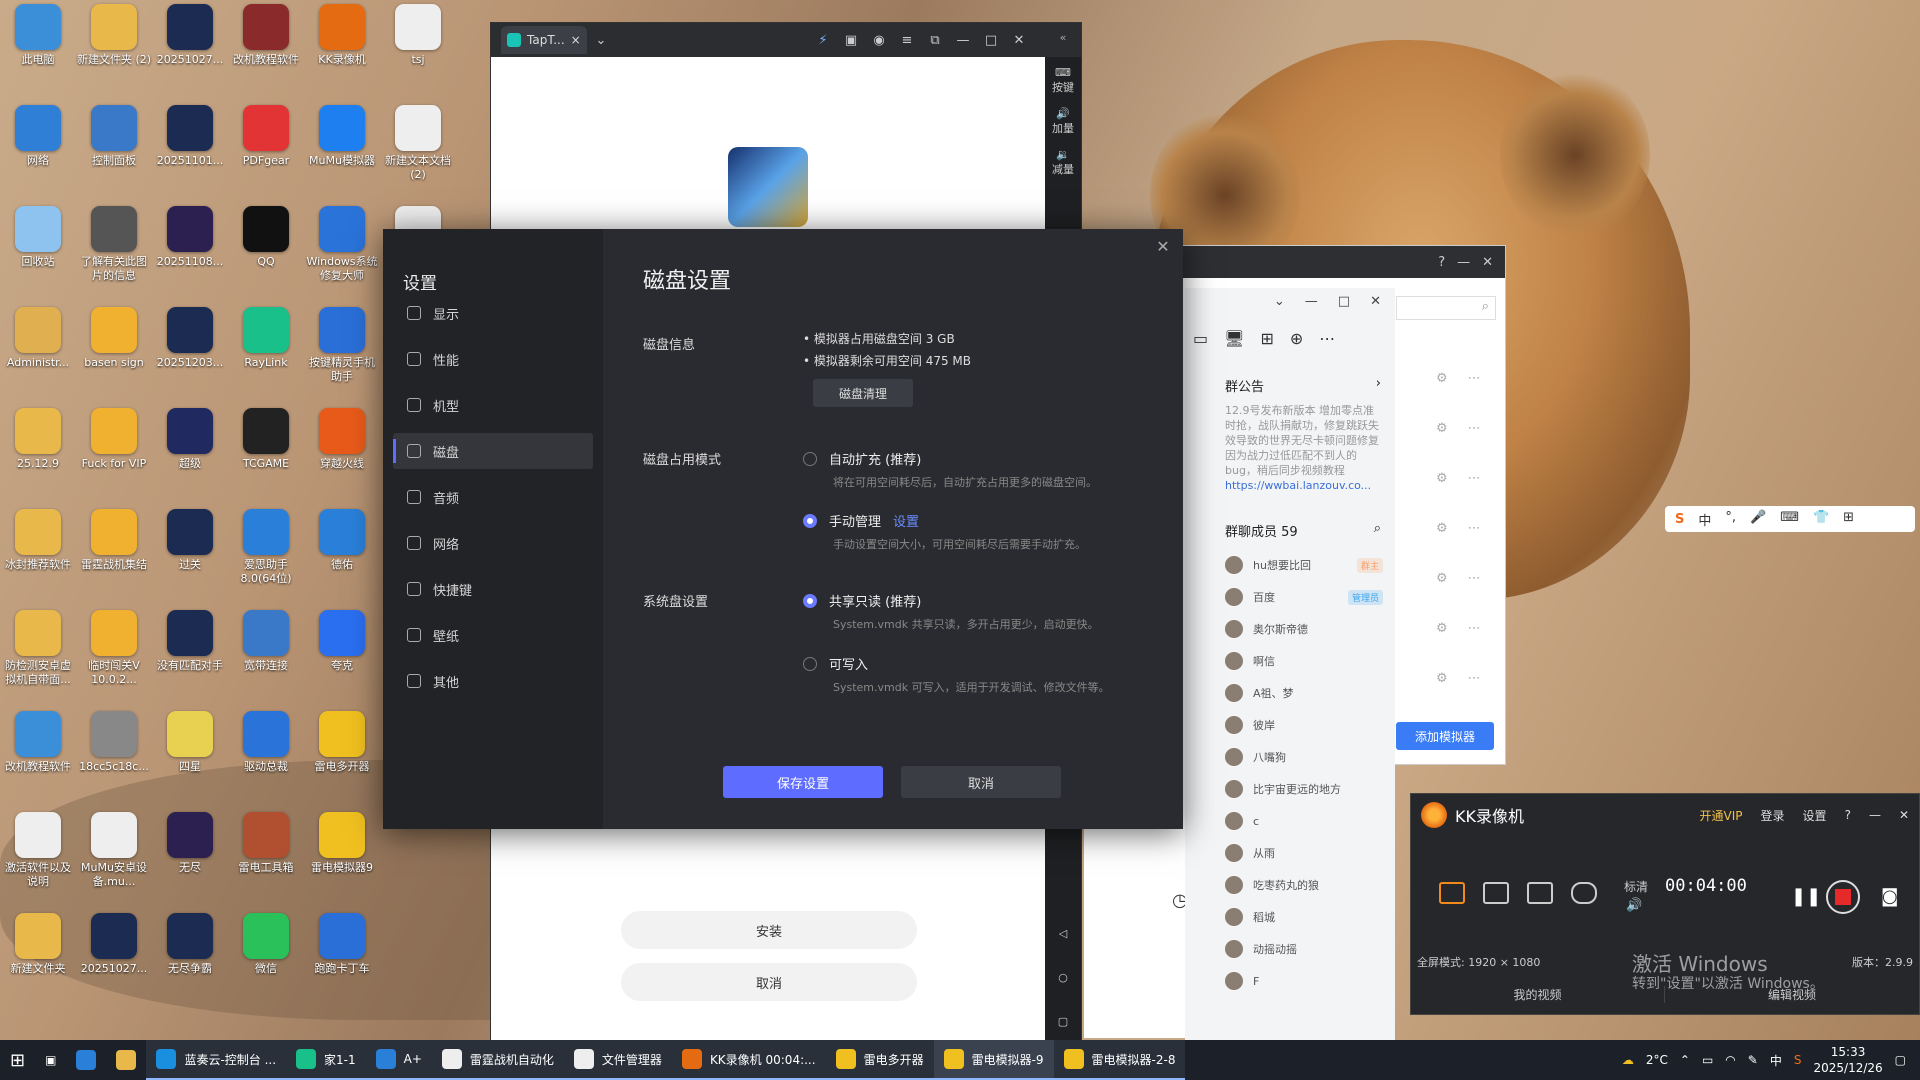 This screenshot has width=1920, height=1080. What do you see at coordinates (1290, 597) in the screenshot?
I see `member-item: 百度 管理员` at bounding box center [1290, 597].